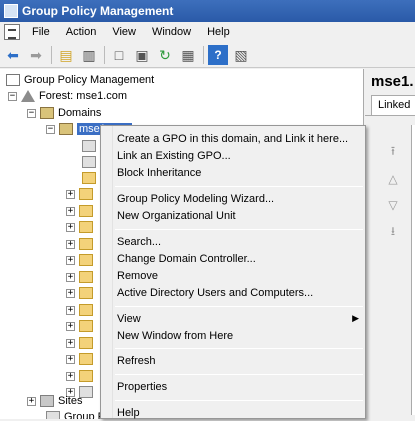 This screenshot has width=415, height=421. What do you see at coordinates (240, 318) in the screenshot?
I see `menu-item-view: View ▶` at bounding box center [240, 318].